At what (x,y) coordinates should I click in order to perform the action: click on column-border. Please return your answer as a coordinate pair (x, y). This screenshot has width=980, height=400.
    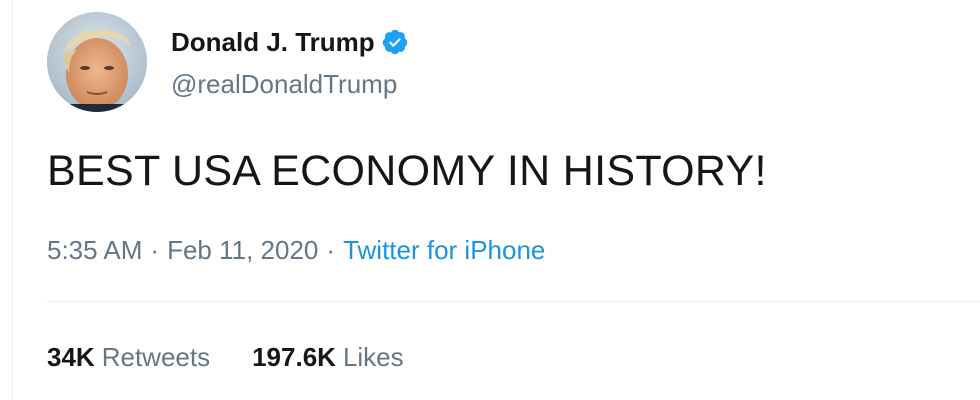
    Looking at the image, I should click on (12, 200).